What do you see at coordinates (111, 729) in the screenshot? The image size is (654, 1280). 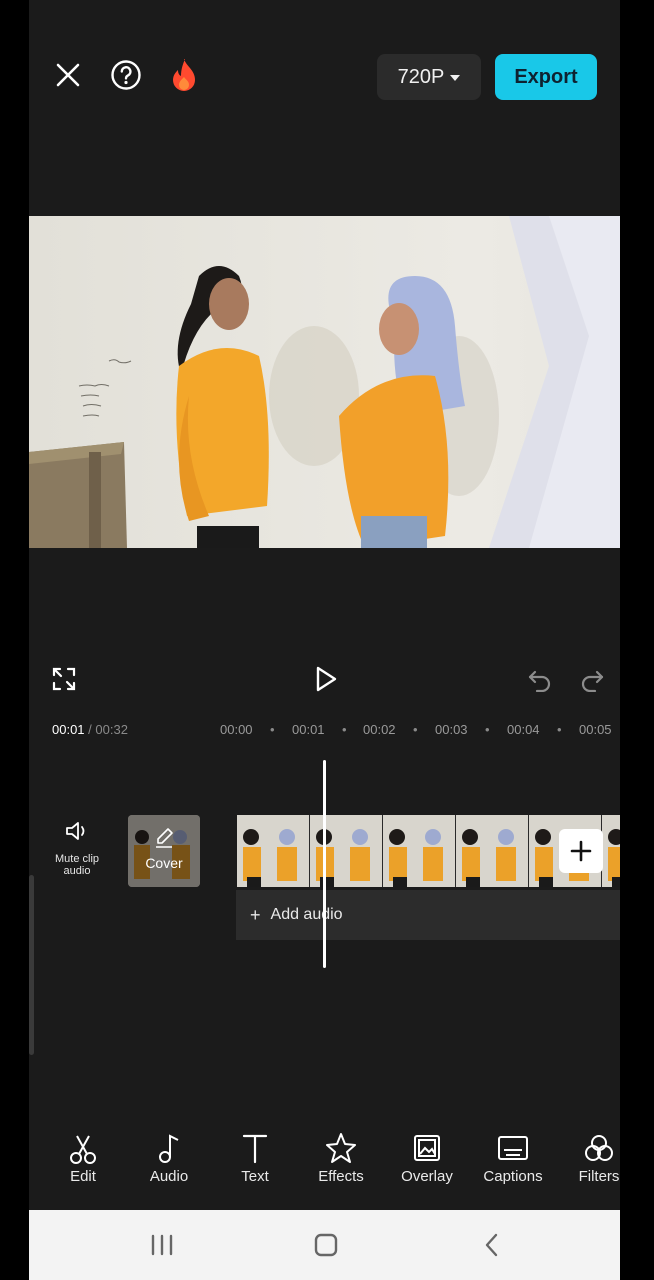 I see `total-time: 00:32` at bounding box center [111, 729].